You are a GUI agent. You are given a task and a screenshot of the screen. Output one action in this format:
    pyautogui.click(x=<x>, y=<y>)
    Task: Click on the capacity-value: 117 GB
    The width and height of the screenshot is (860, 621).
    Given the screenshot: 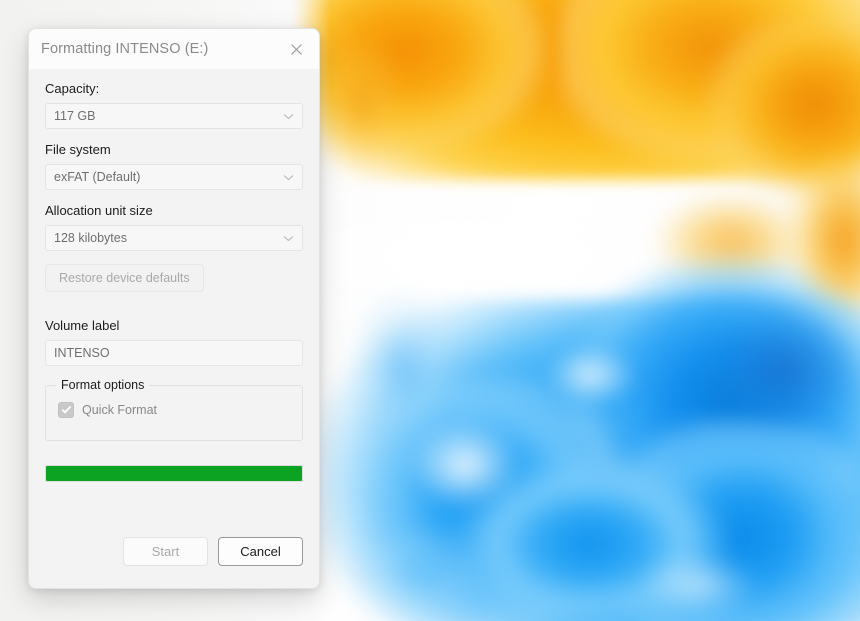 What is the action you would take?
    pyautogui.click(x=75, y=115)
    